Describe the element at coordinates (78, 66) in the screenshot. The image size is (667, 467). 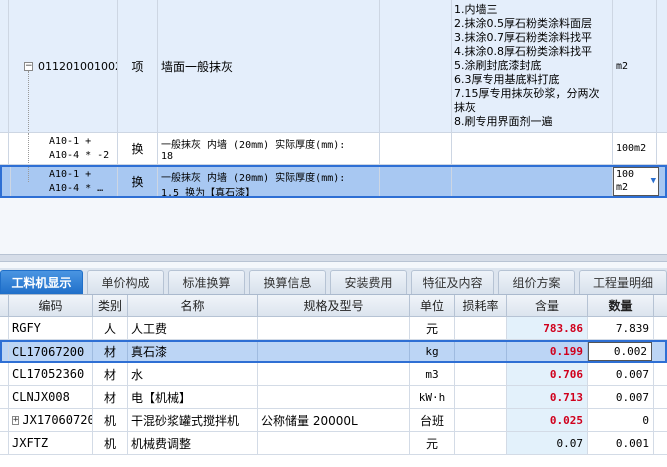
I see `item-code: 011201001002` at that location.